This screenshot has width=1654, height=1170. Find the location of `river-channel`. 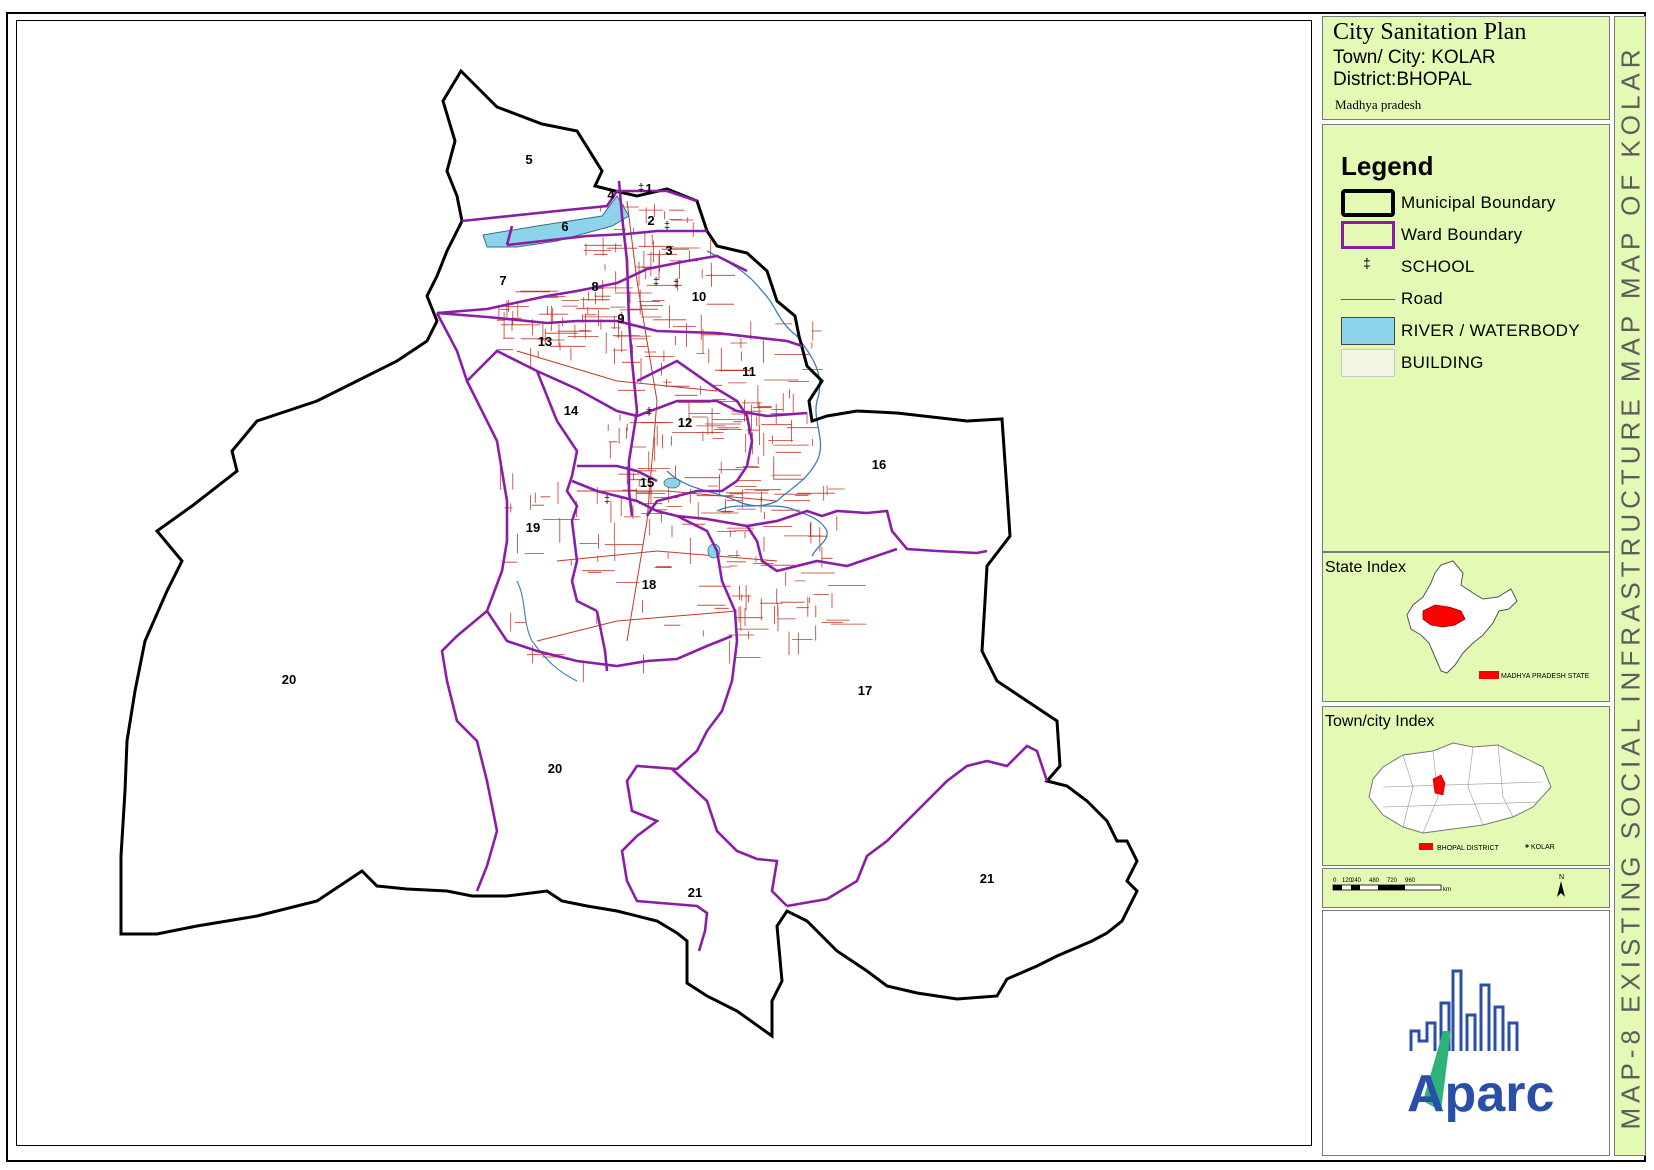

river-channel is located at coordinates (764, 381).